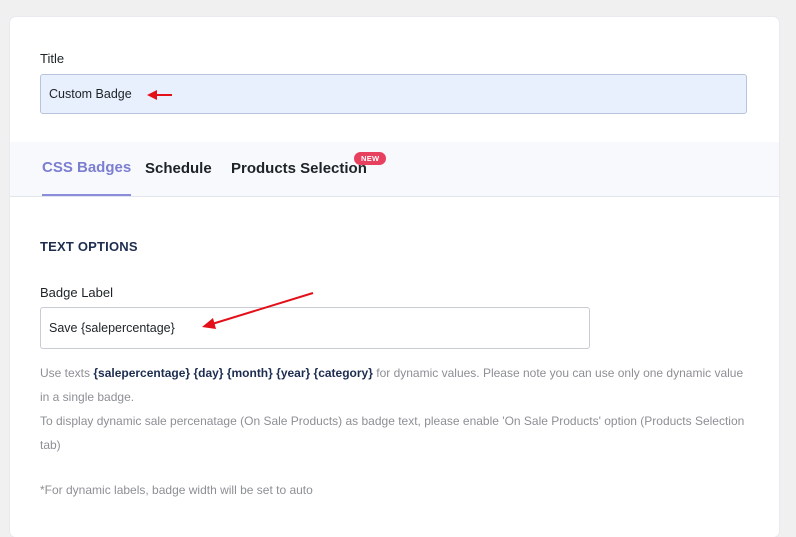  Describe the element at coordinates (299, 169) in the screenshot. I see `tab-products-selection: Products Selection` at that location.